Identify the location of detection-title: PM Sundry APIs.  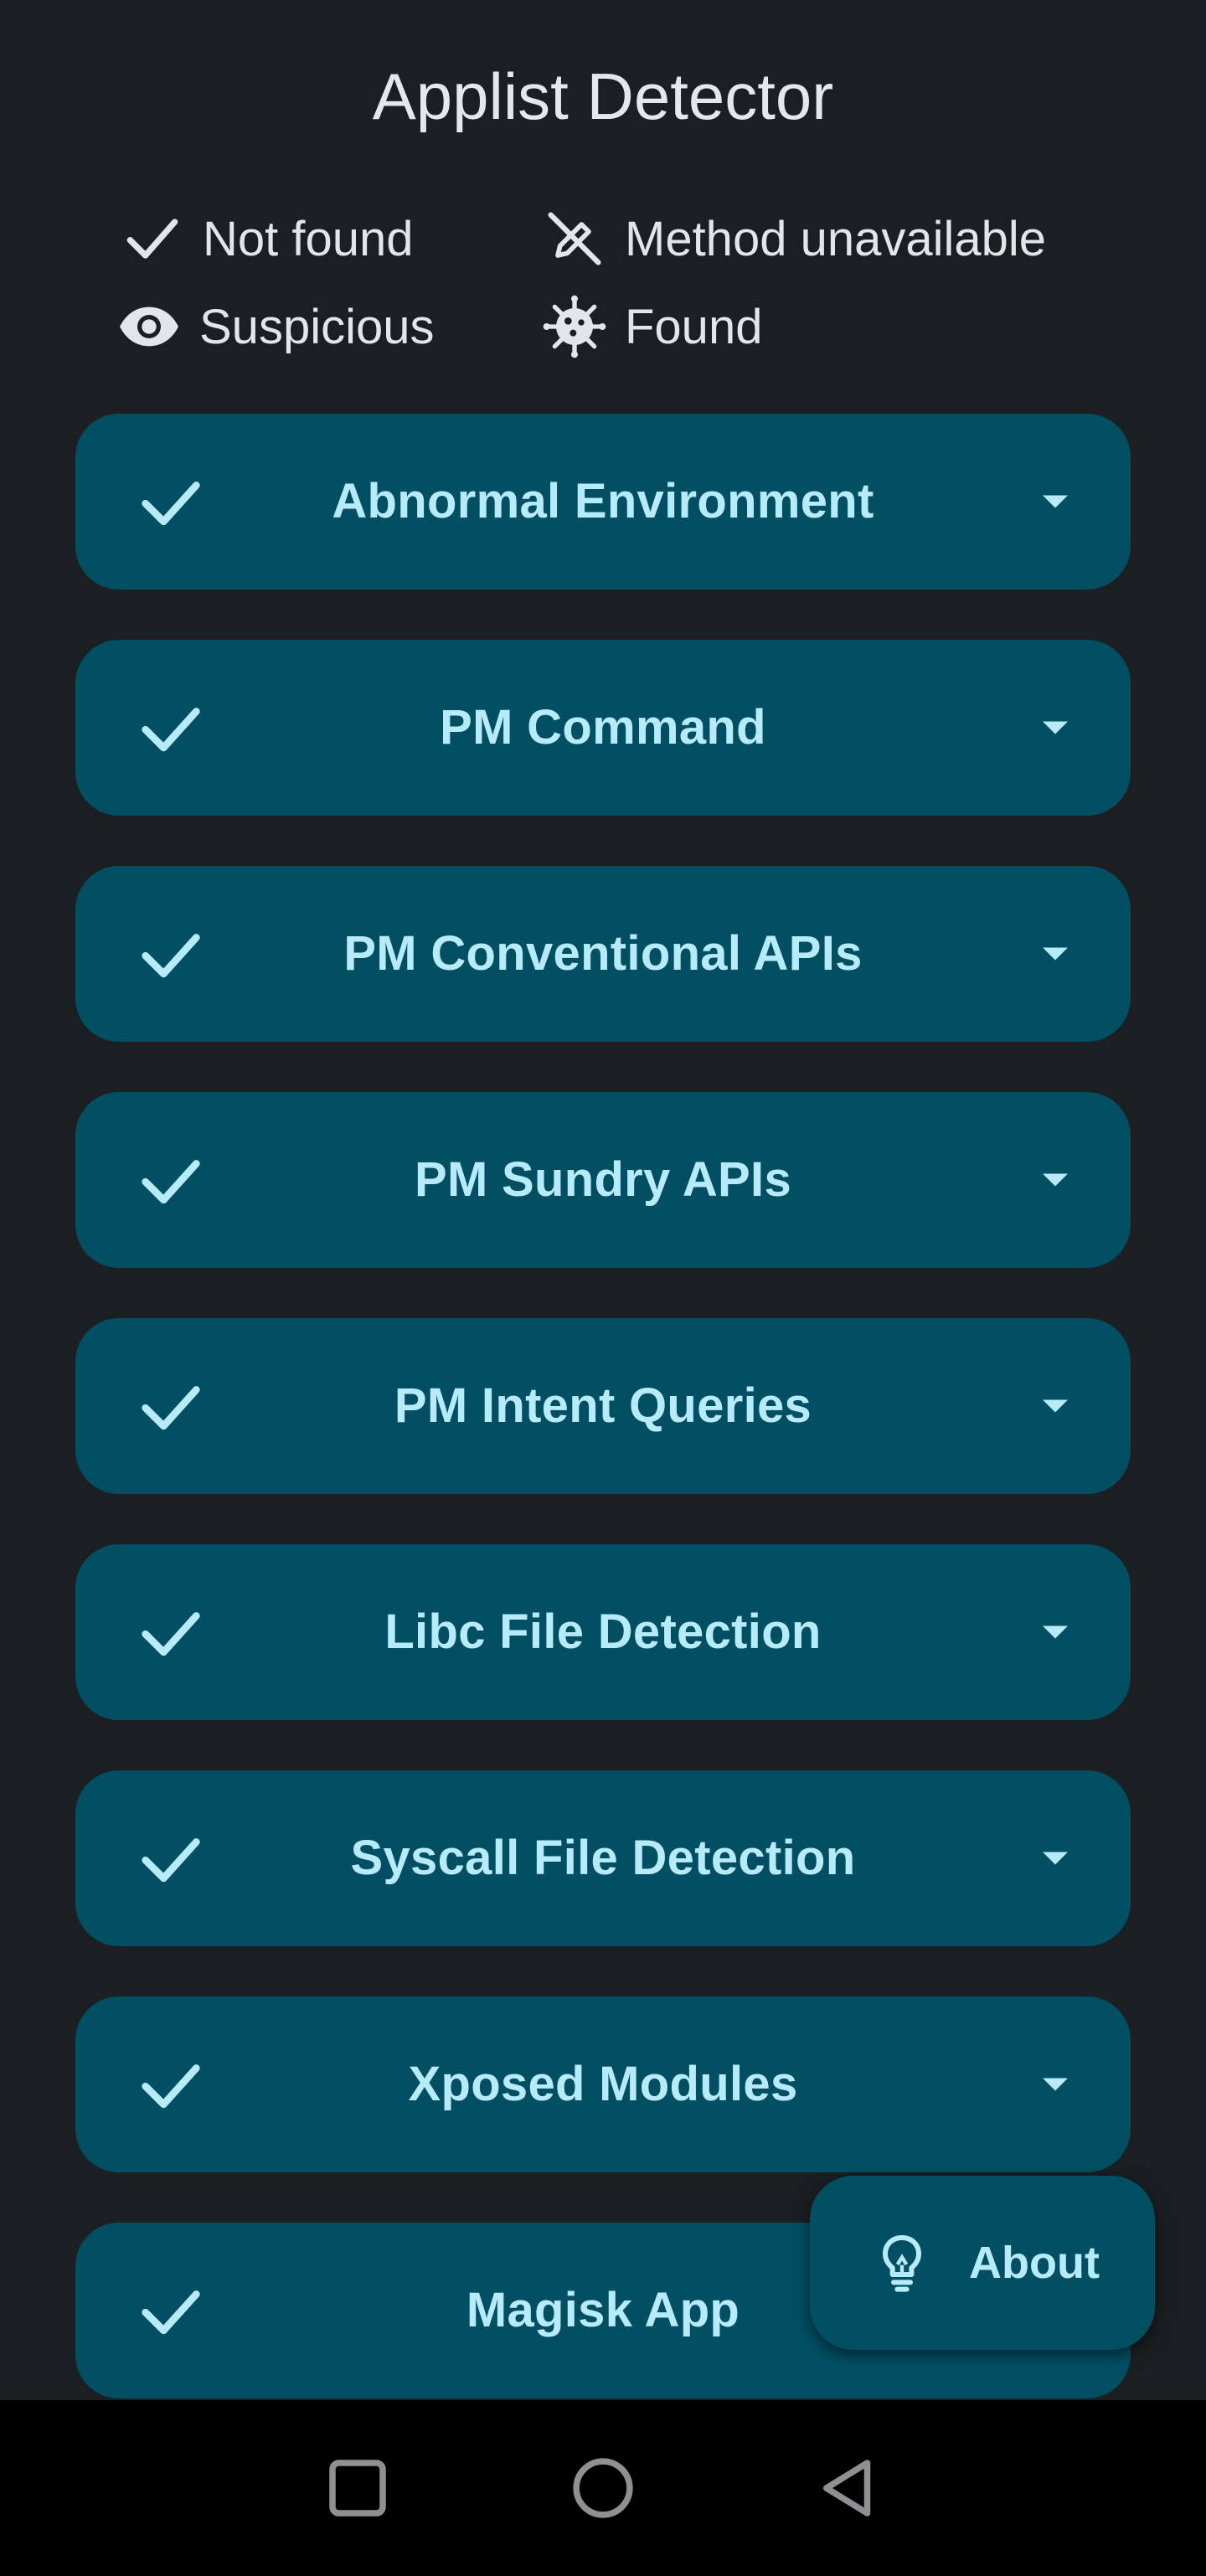
(603, 1179).